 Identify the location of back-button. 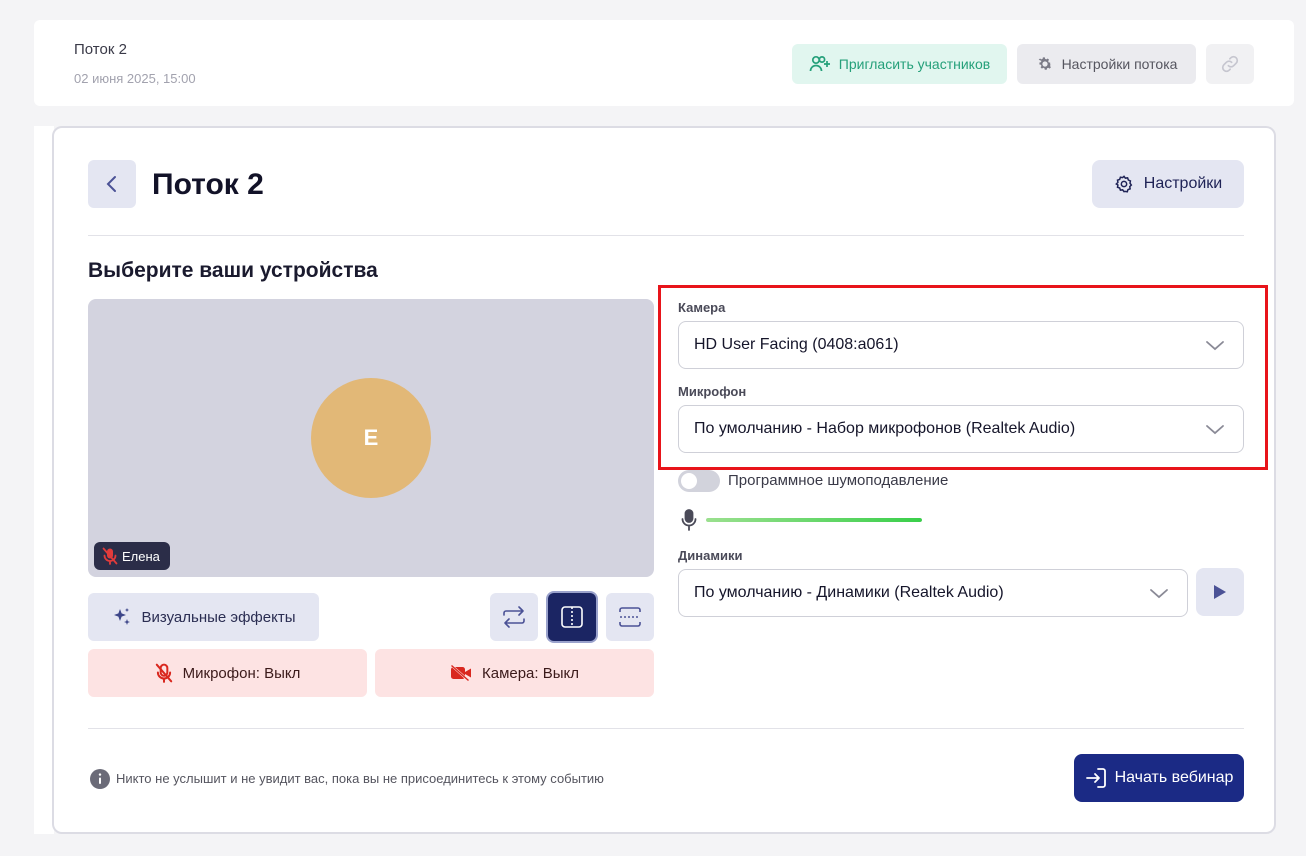
(112, 184).